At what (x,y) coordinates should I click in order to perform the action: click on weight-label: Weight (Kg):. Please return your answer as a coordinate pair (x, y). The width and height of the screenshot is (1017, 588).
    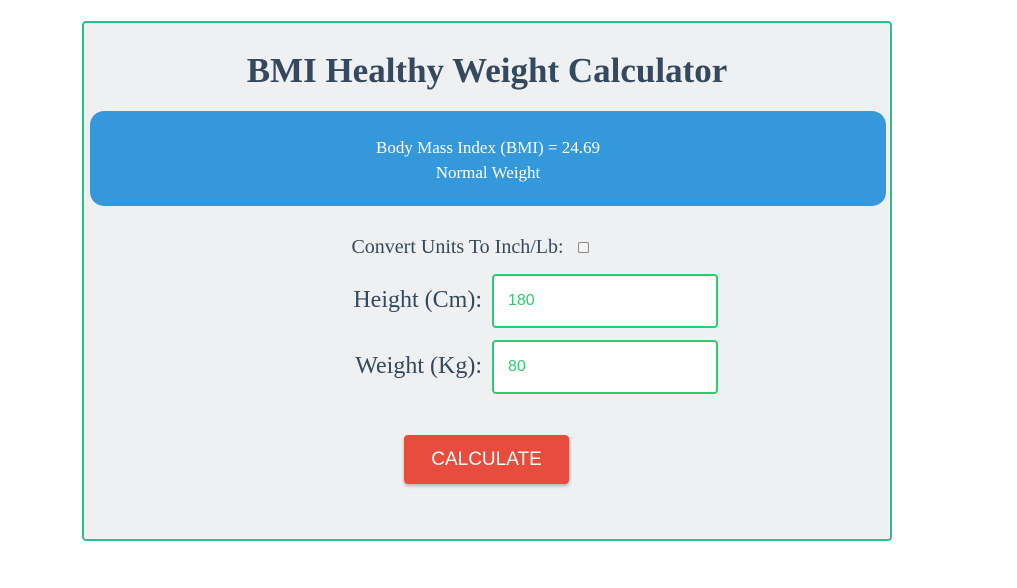
    Looking at the image, I should click on (418, 366).